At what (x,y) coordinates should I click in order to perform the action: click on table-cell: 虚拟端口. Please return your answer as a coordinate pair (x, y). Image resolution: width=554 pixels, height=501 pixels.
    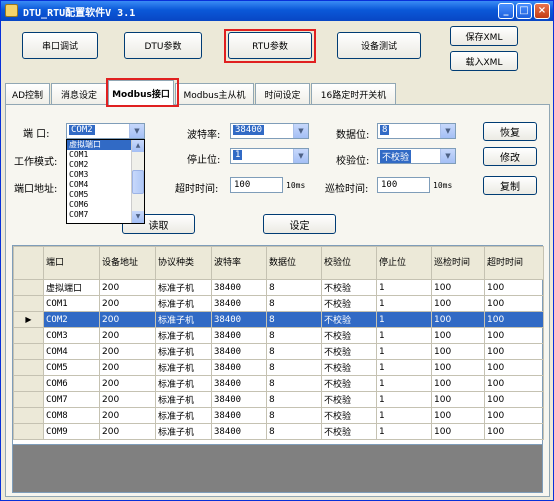
    Looking at the image, I should click on (71, 287).